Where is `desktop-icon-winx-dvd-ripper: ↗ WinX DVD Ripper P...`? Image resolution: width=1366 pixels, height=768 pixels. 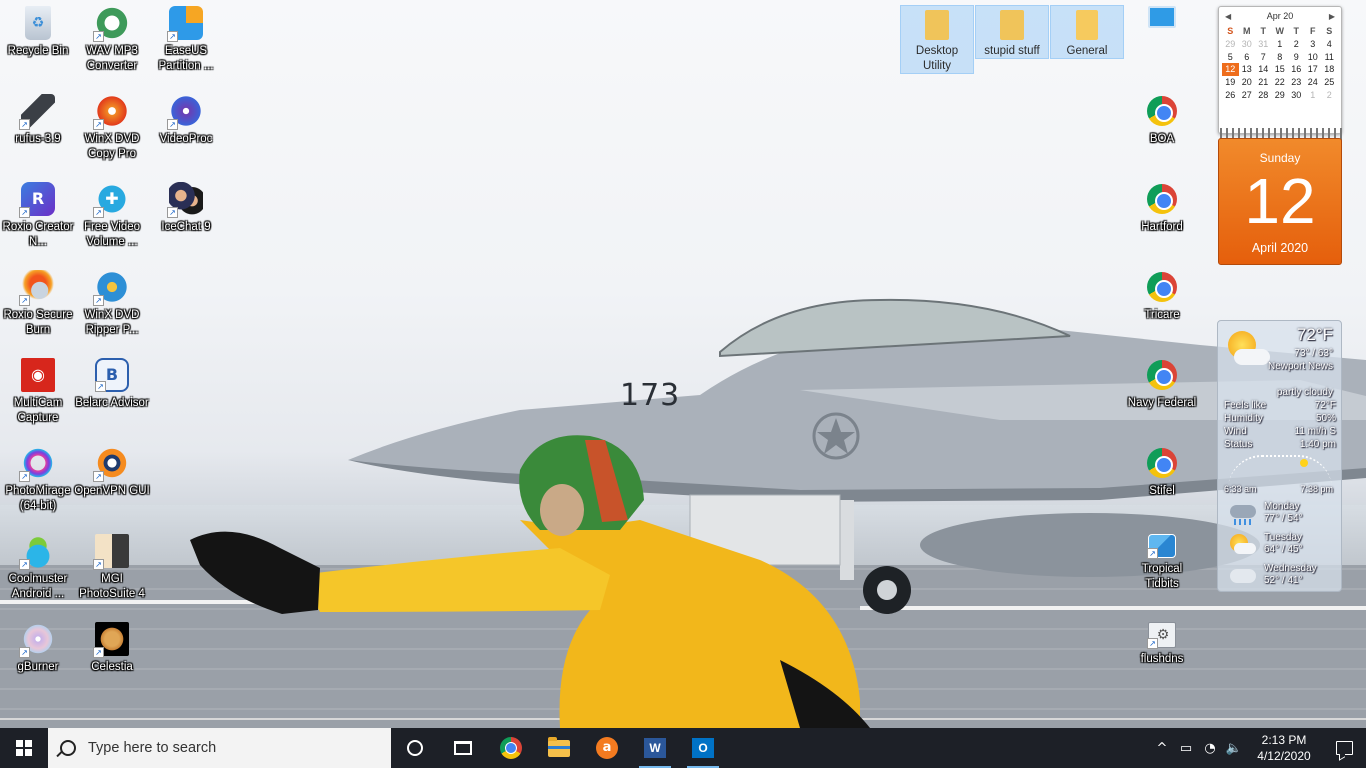
desktop-icon-winx-dvd-ripper: ↗ WinX DVD Ripper P... is located at coordinates (112, 304).